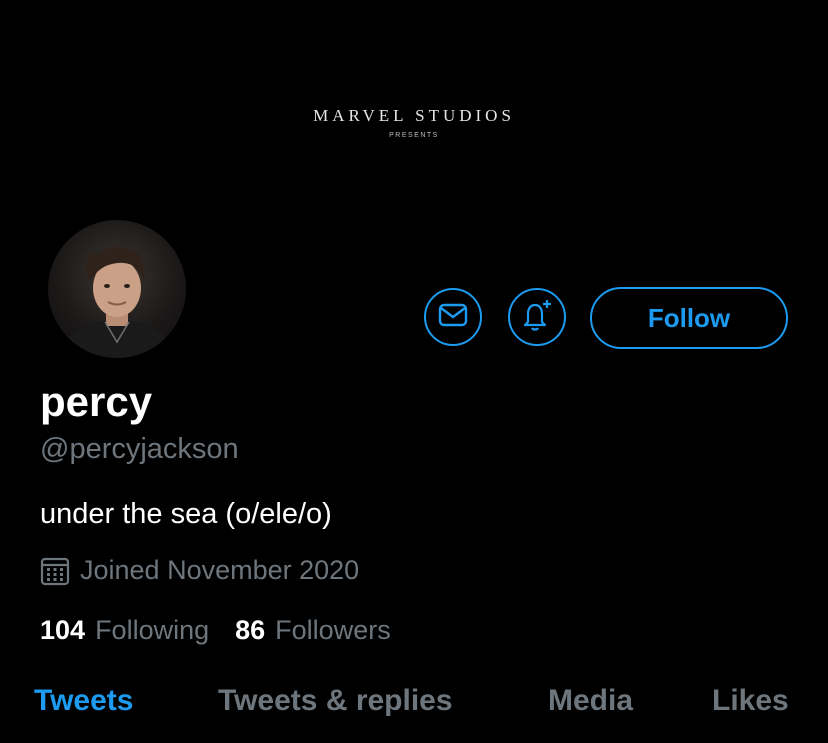 This screenshot has height=743, width=828. Describe the element at coordinates (96, 401) in the screenshot. I see `display-name: percy` at that location.